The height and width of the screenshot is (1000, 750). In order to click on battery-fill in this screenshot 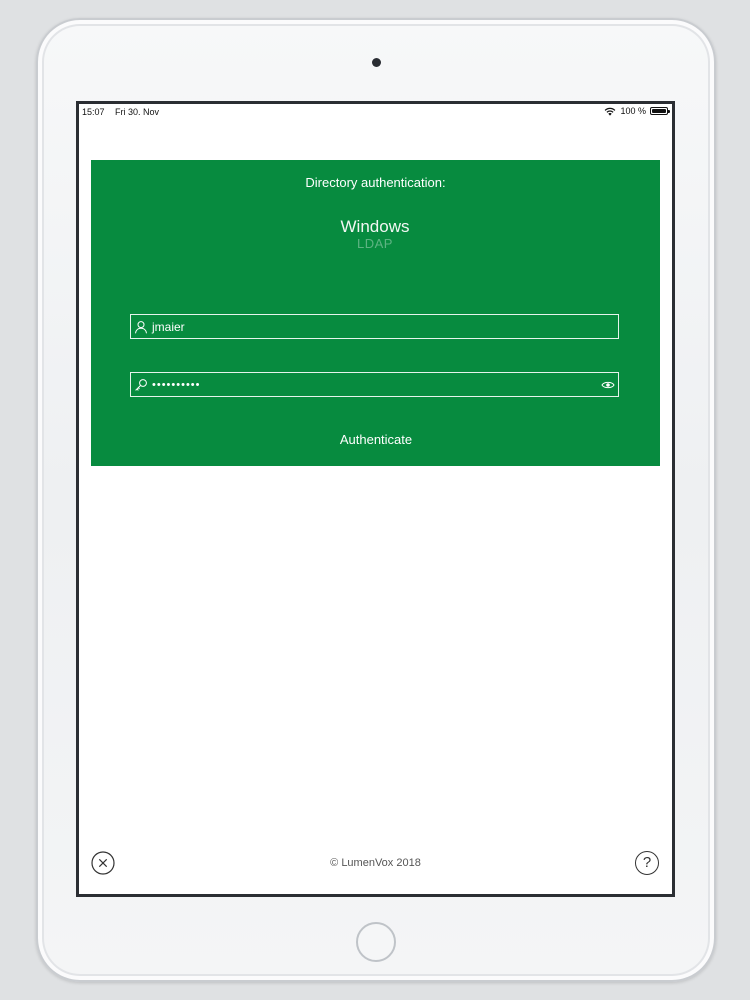, I will do `click(659, 111)`.